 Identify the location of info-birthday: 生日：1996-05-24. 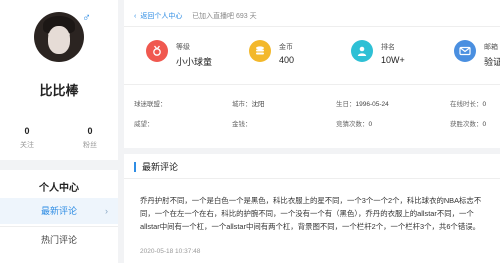
(362, 103).